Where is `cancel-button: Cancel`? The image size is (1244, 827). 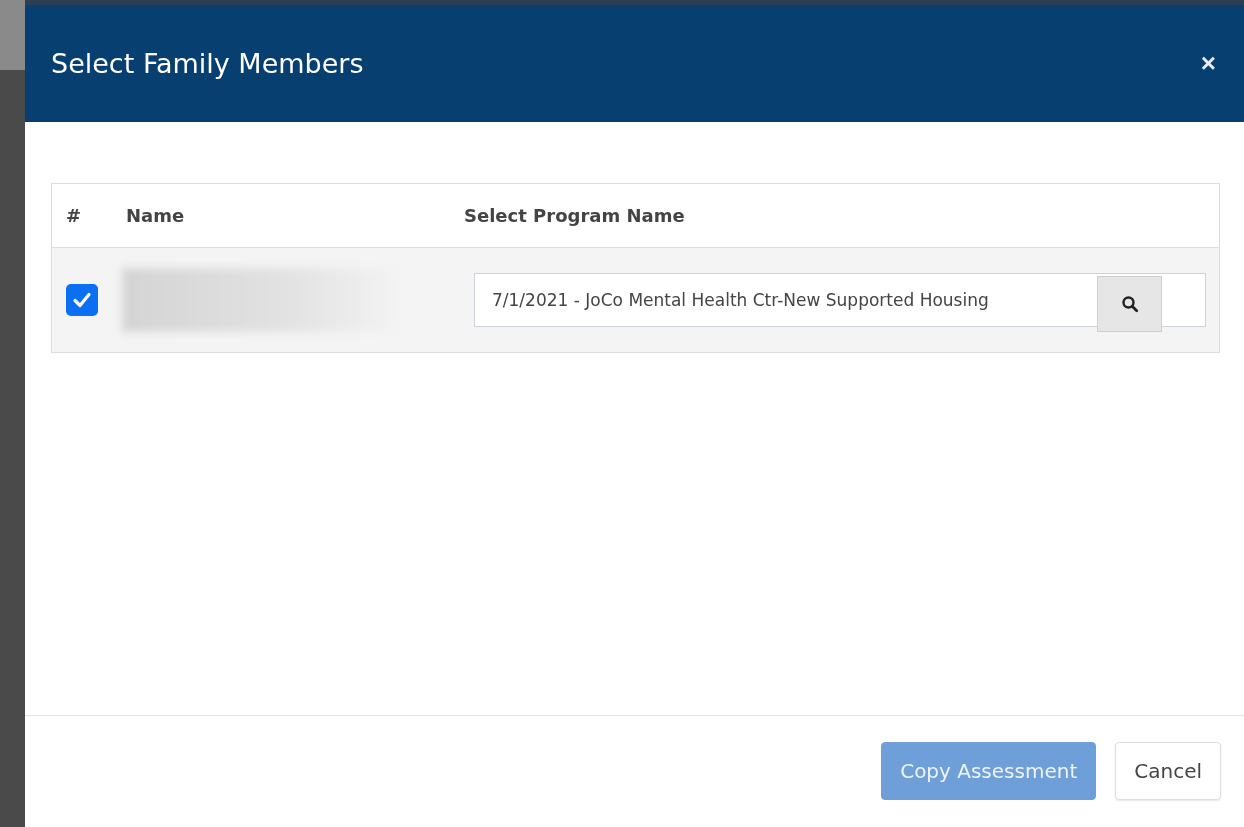
cancel-button: Cancel is located at coordinates (1168, 771).